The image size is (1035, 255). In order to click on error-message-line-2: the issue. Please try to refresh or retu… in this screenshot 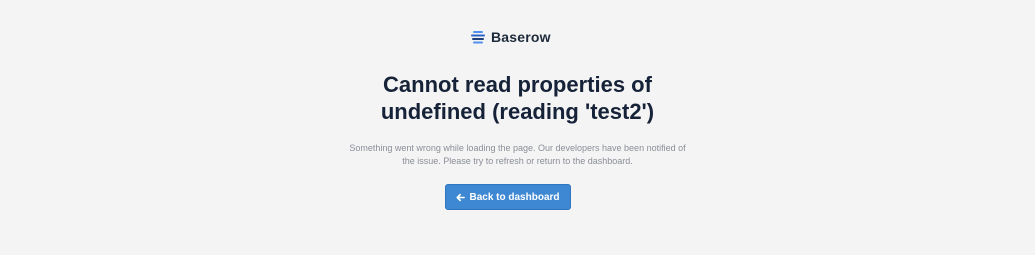, I will do `click(517, 161)`.